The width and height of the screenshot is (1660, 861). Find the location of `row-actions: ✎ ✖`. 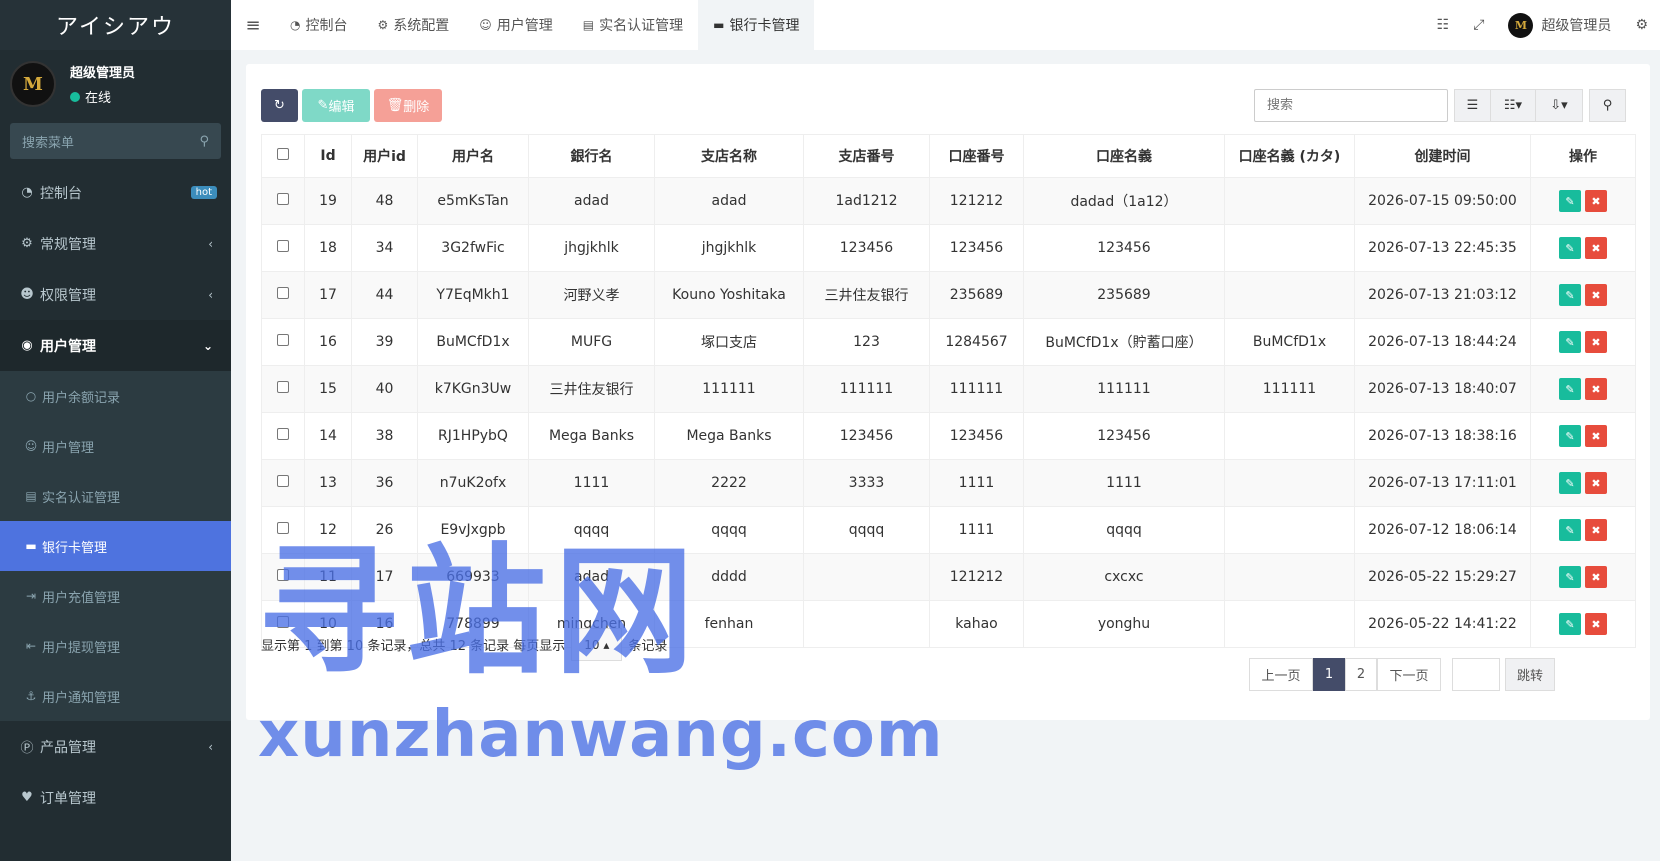

row-actions: ✎ ✖ is located at coordinates (1583, 483).